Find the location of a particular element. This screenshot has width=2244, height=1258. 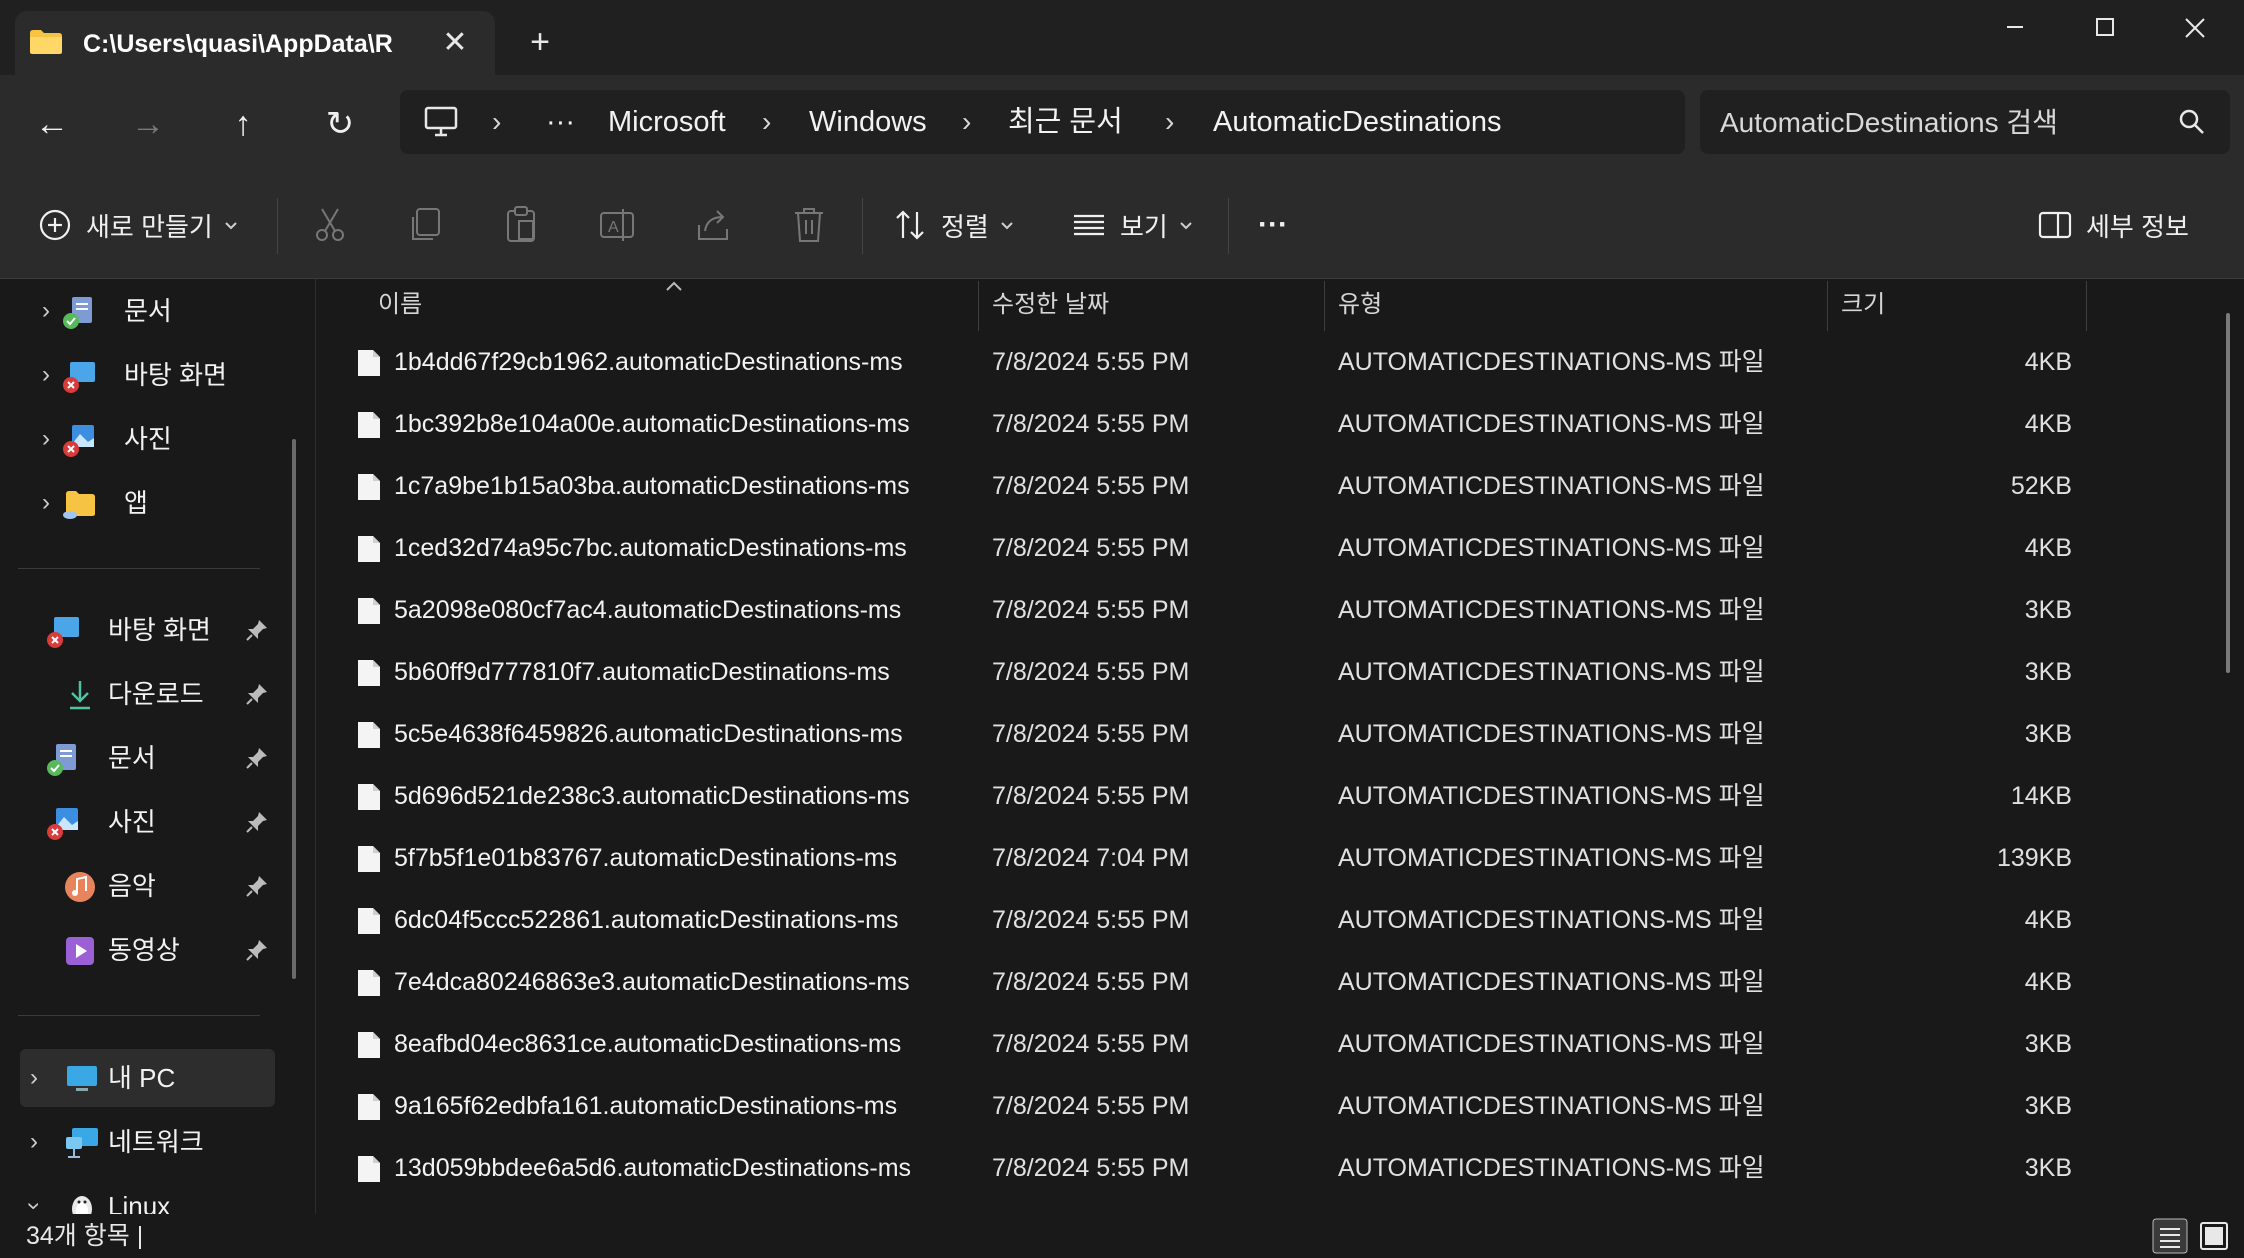

maximize-button is located at coordinates (2105, 27).